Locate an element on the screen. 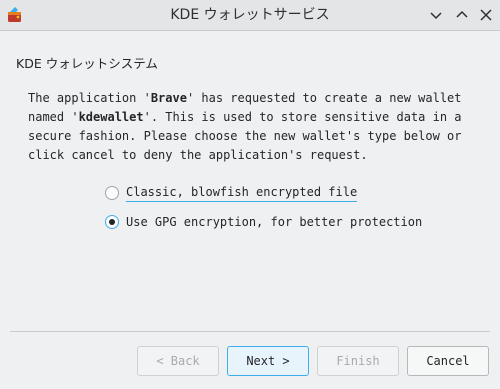 The image size is (500, 389). close-icon is located at coordinates (486, 15).